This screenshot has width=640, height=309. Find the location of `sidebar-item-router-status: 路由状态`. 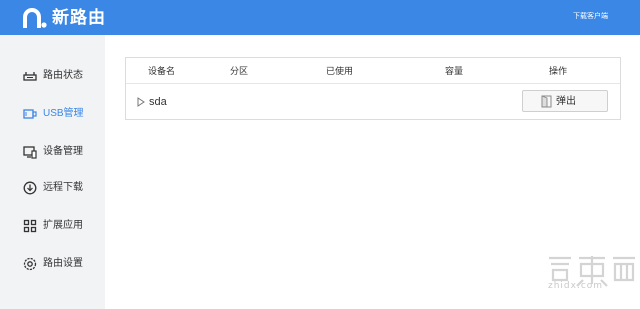

sidebar-item-router-status: 路由状态 is located at coordinates (52, 76).